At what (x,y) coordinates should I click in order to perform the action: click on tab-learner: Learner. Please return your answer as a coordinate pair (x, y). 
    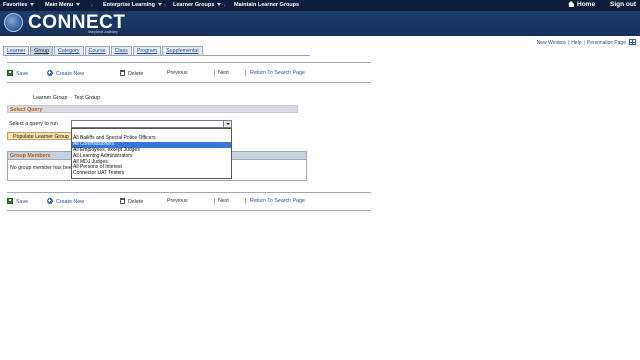
    Looking at the image, I should click on (16, 50).